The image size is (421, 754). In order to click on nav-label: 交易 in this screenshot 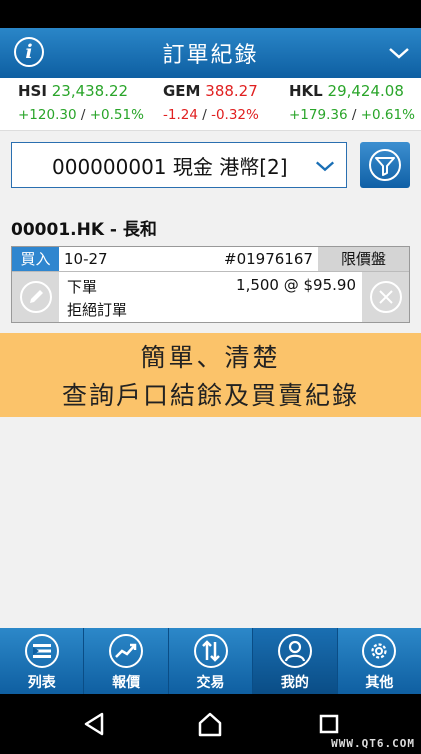, I will do `click(210, 683)`.